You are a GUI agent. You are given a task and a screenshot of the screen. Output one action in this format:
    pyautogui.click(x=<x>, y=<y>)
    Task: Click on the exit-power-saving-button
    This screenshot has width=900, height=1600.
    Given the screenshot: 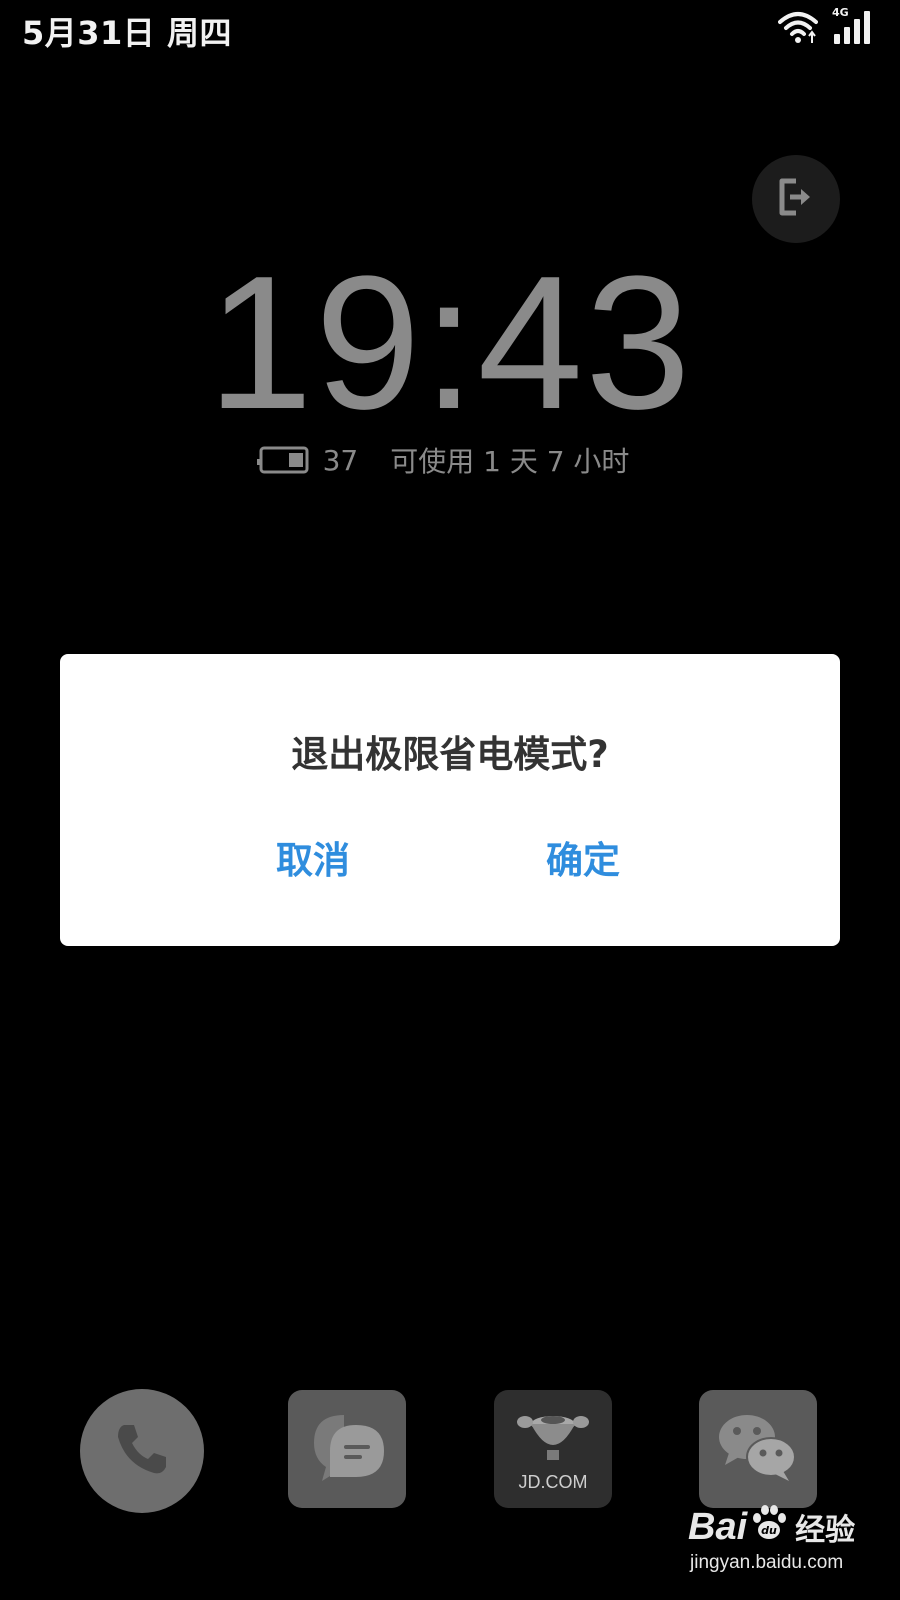 What is the action you would take?
    pyautogui.click(x=796, y=199)
    